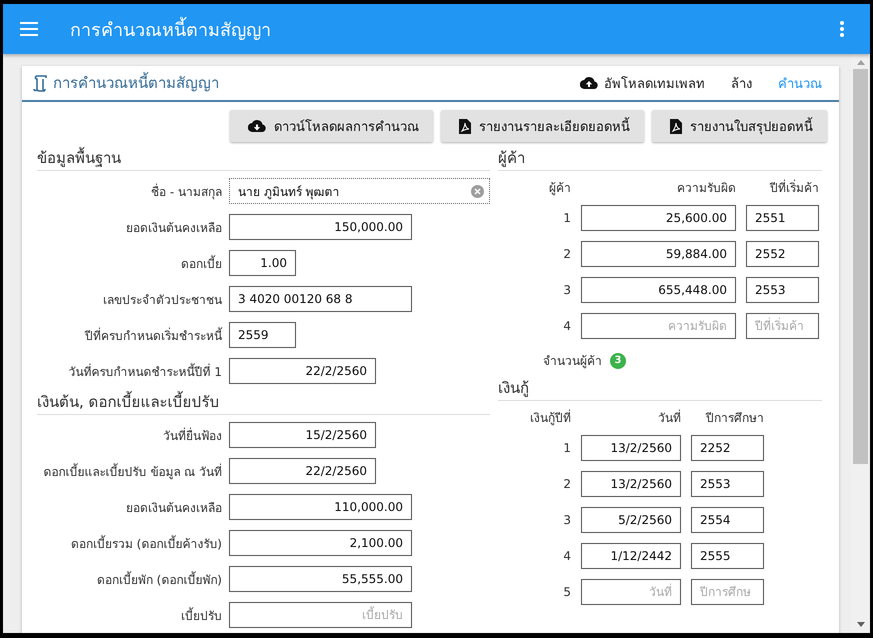 The width and height of the screenshot is (873, 638). Describe the element at coordinates (631, 592) in the screenshot. I see `input-field: วันที่` at that location.